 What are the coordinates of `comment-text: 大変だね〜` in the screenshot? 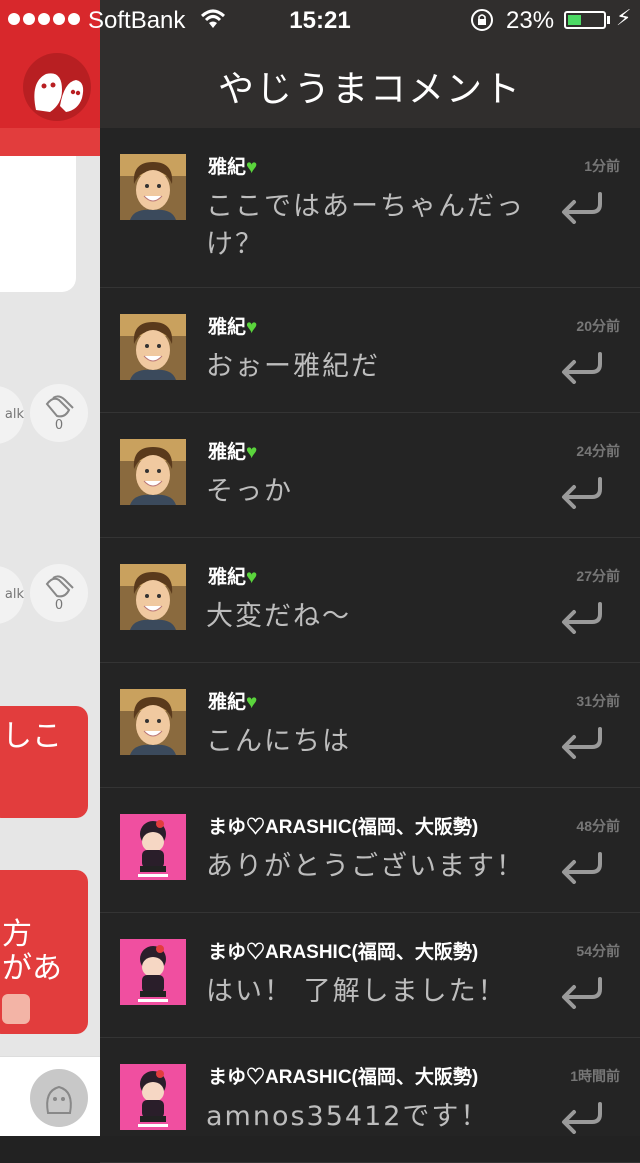 It's located at (278, 616).